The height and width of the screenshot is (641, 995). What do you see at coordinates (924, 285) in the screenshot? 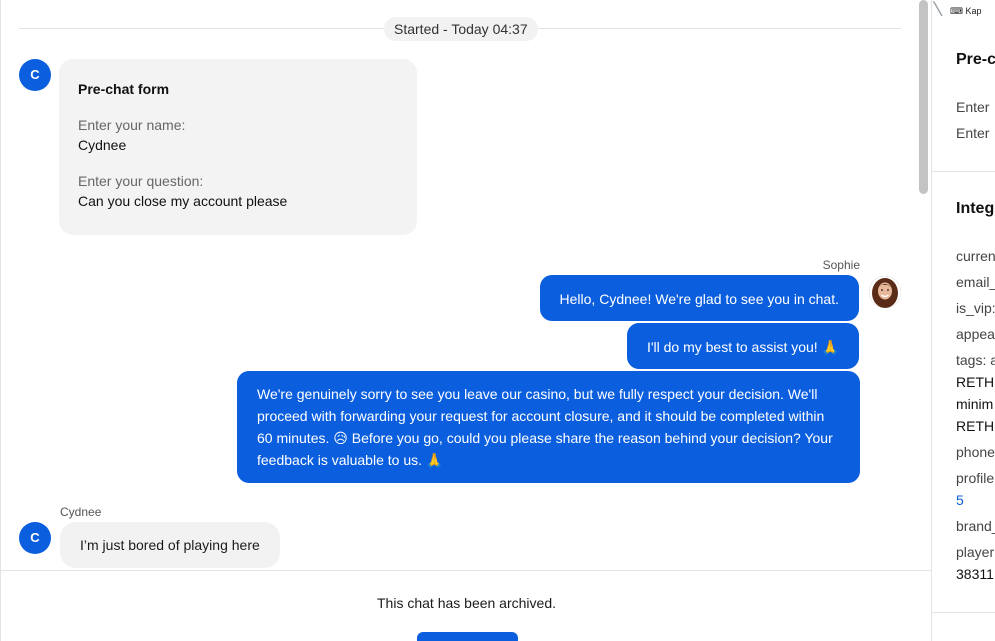
I see `chat-scrollbar` at bounding box center [924, 285].